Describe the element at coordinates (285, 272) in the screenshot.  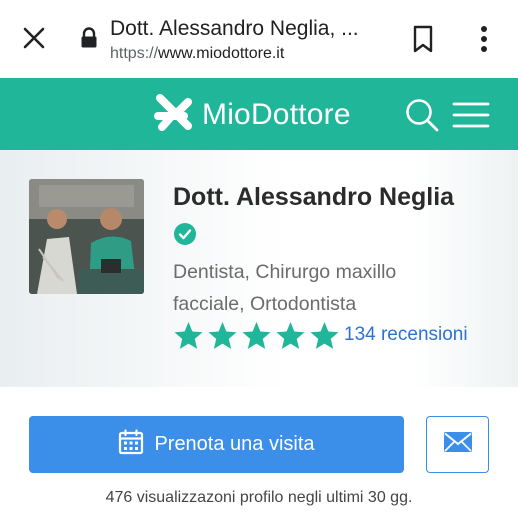
I see `specialties-line-1: Dentista, Chirurgo maxillo` at that location.